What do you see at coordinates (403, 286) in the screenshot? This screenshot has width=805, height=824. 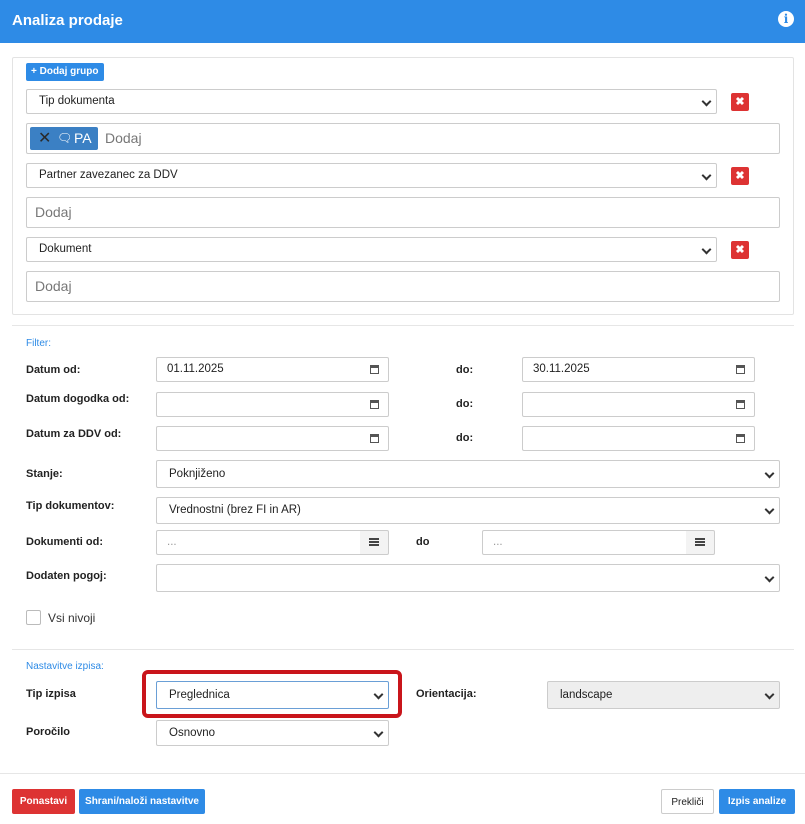 I see `group-values-input-3: Dodaj` at bounding box center [403, 286].